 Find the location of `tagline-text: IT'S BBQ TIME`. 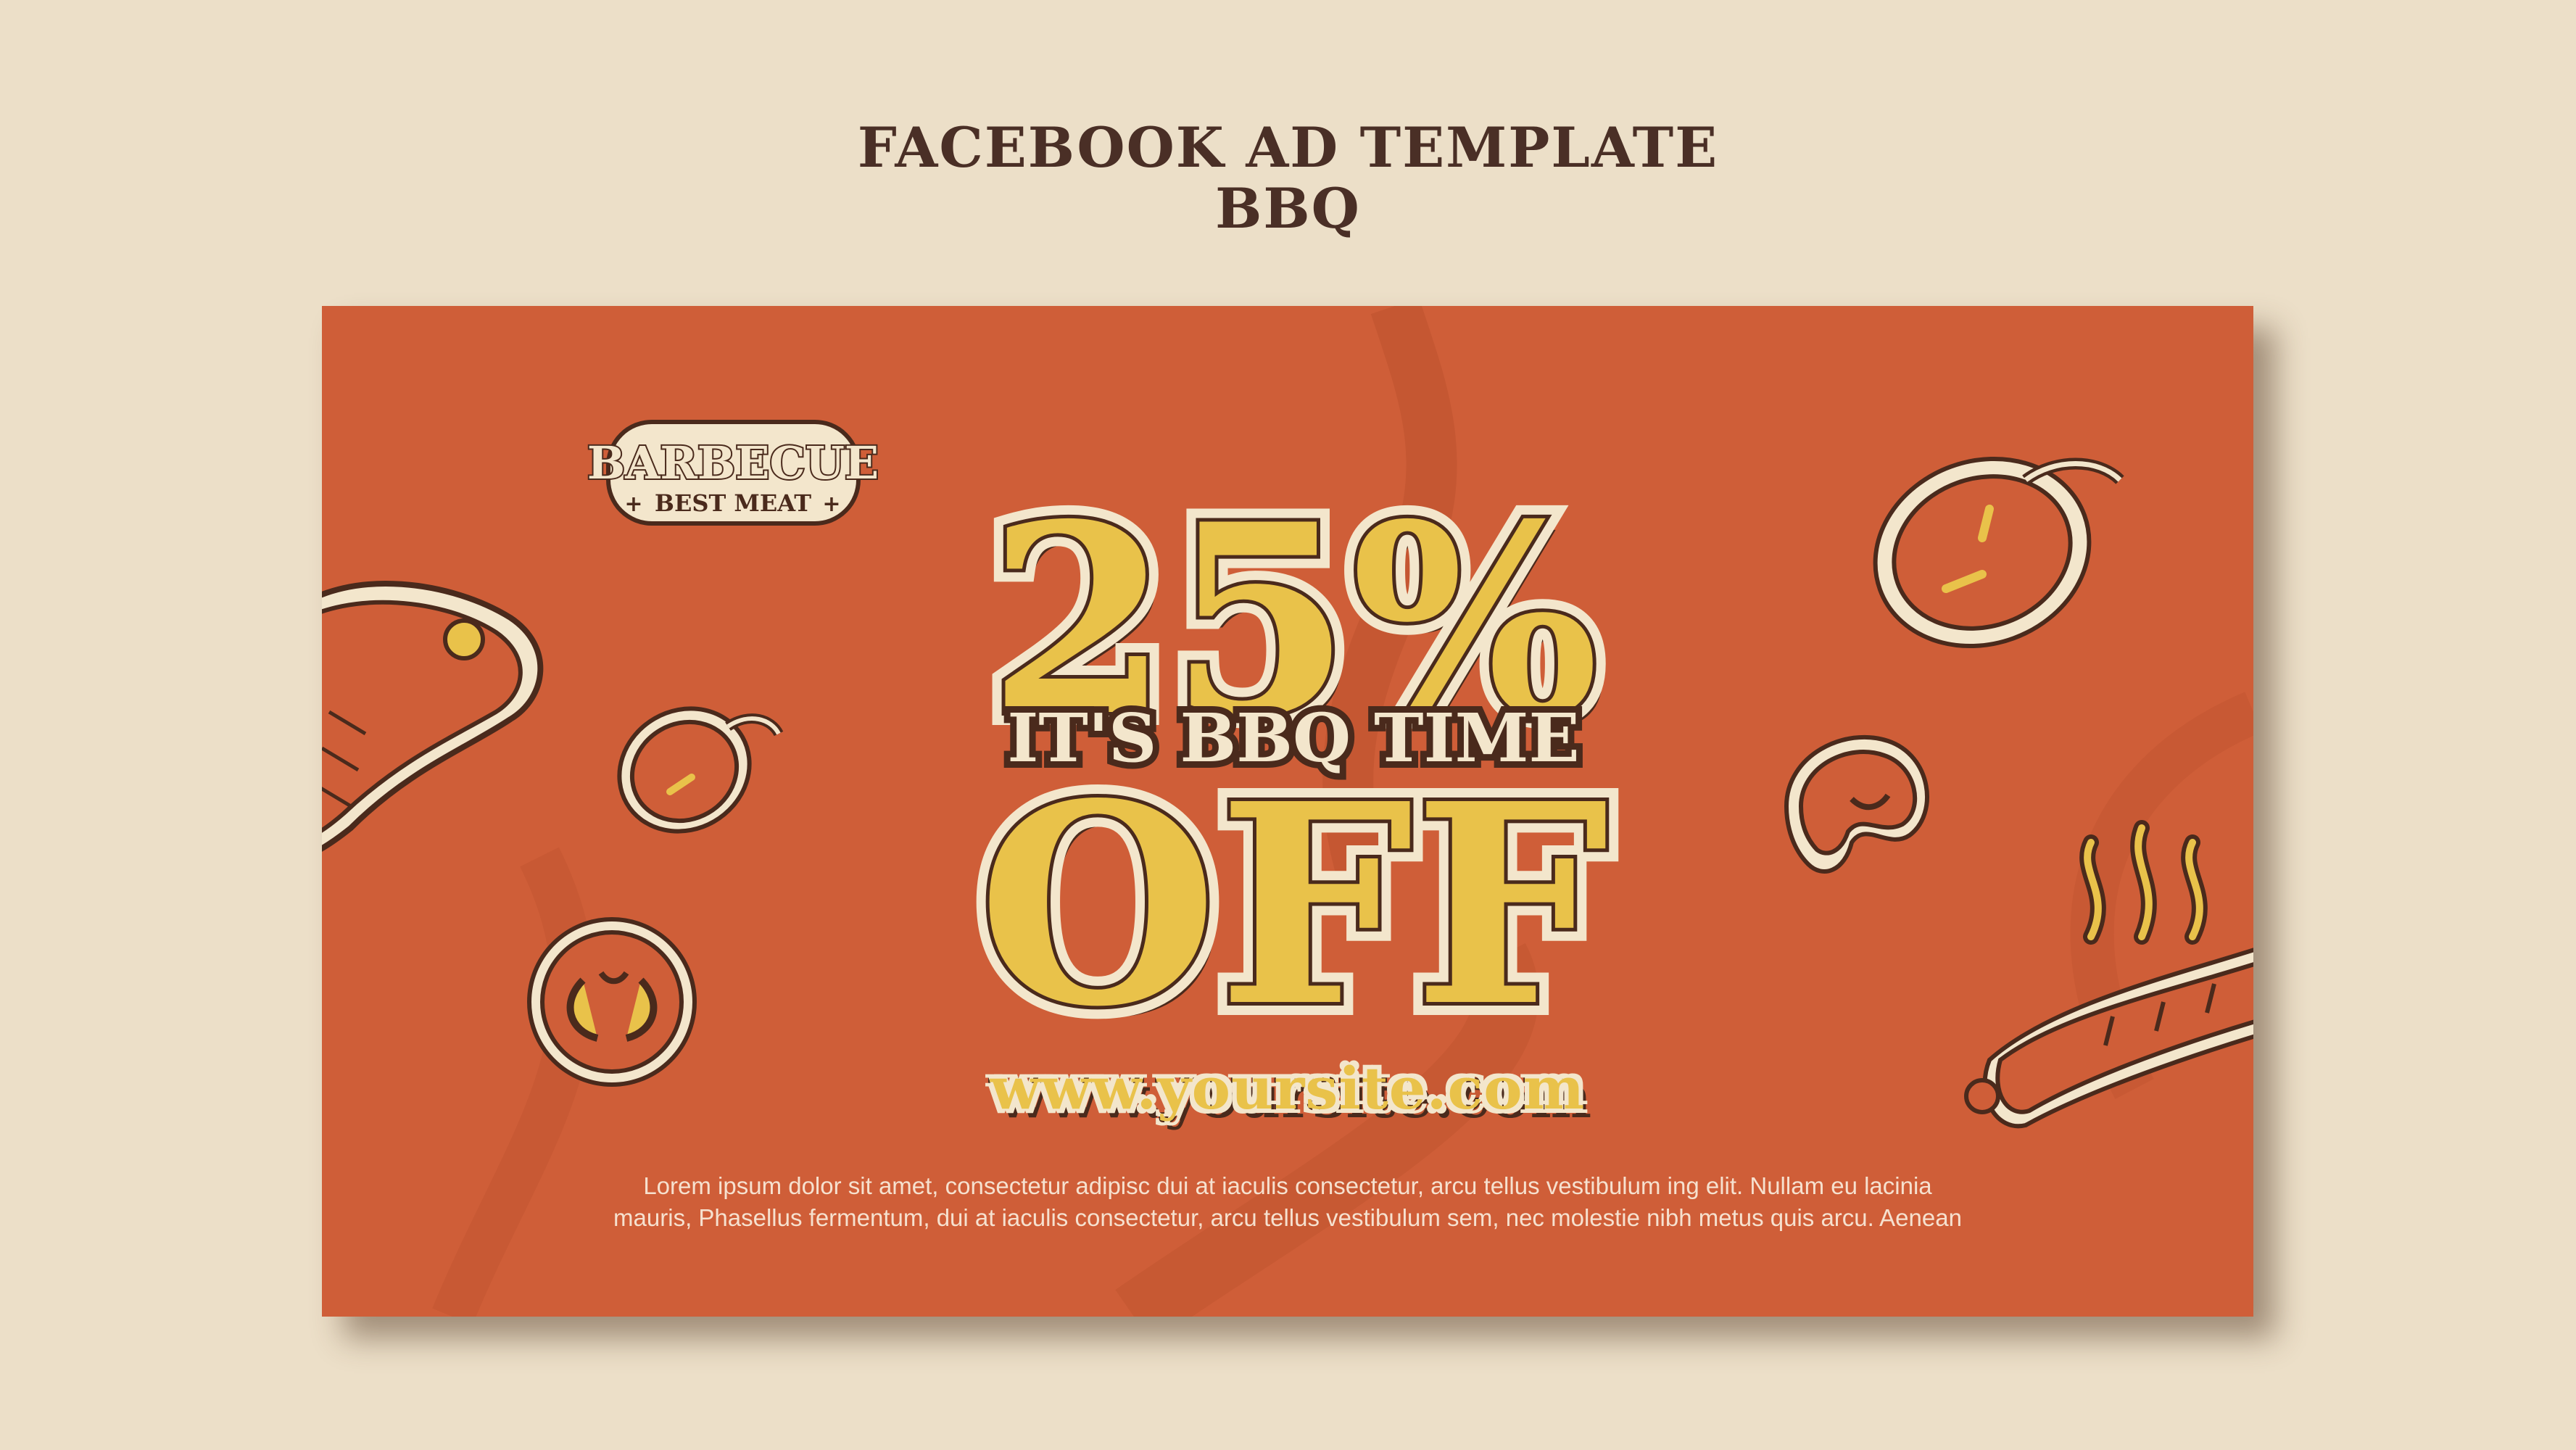

tagline-text: IT'S BBQ TIME is located at coordinates (1293, 738).